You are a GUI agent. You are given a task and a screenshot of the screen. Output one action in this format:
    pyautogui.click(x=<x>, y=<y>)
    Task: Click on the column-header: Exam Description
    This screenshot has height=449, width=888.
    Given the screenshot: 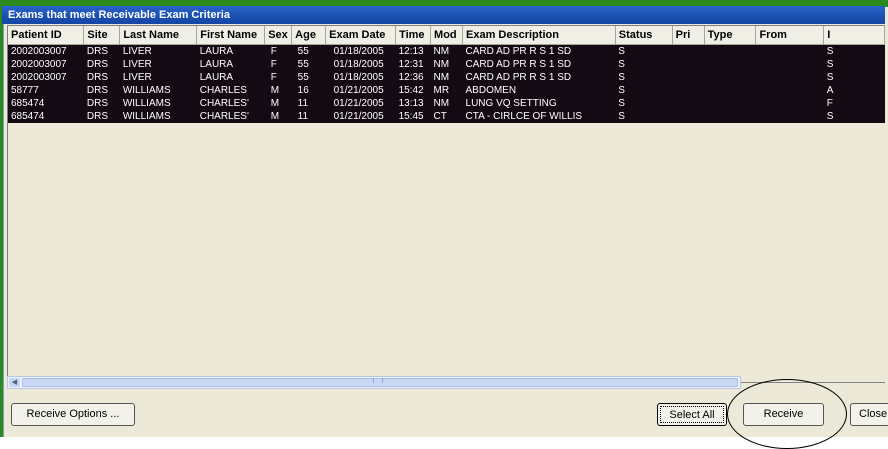 What is the action you would take?
    pyautogui.click(x=539, y=35)
    